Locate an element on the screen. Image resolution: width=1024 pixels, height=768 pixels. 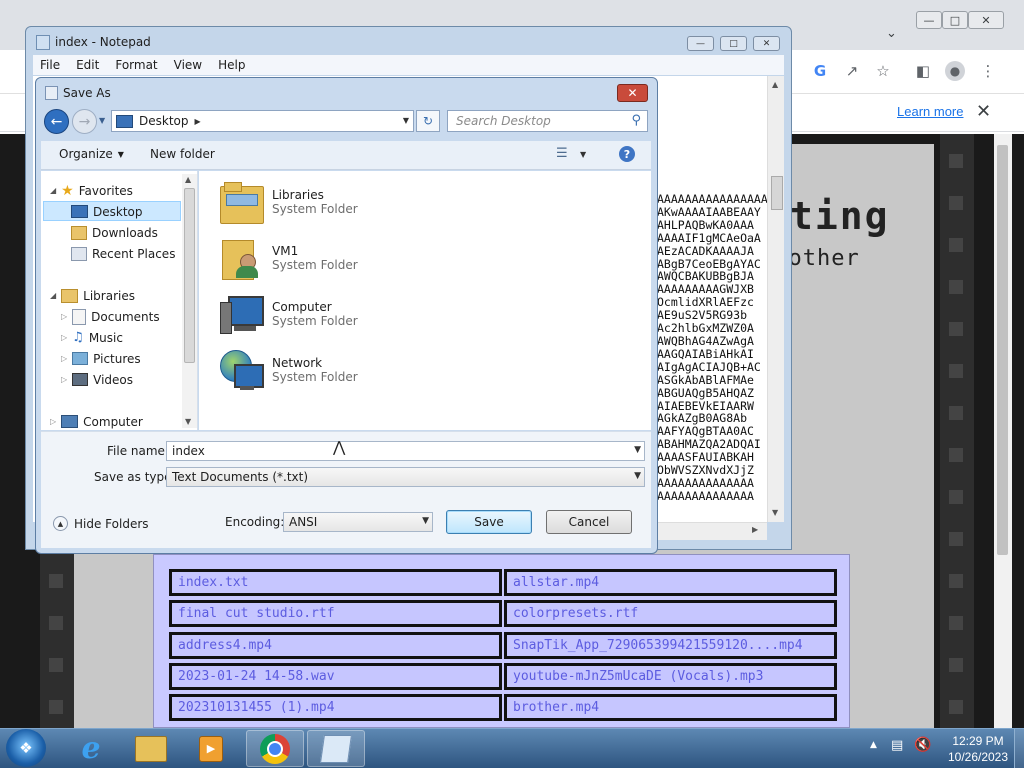
list-item: Libraries System Folder is located at coordinates (288, 202).